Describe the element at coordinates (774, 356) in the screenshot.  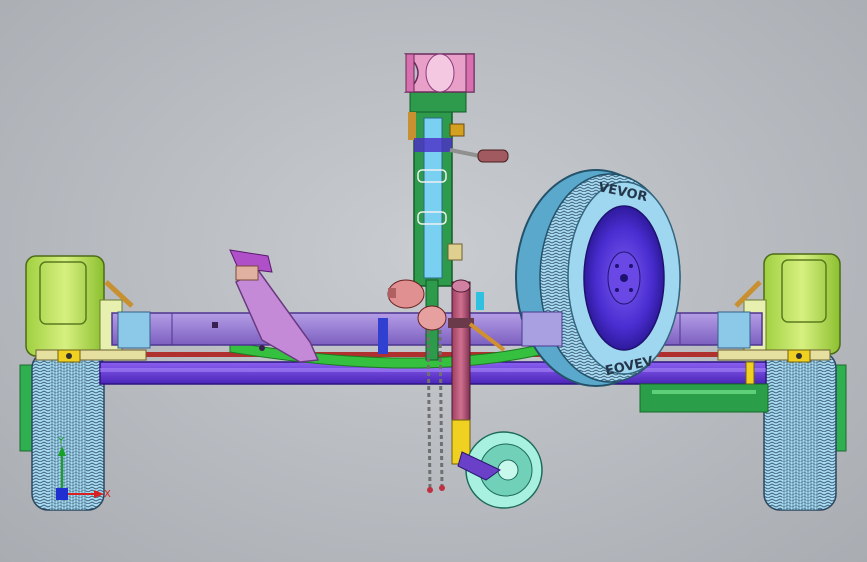
I see `right-mount-plate` at that location.